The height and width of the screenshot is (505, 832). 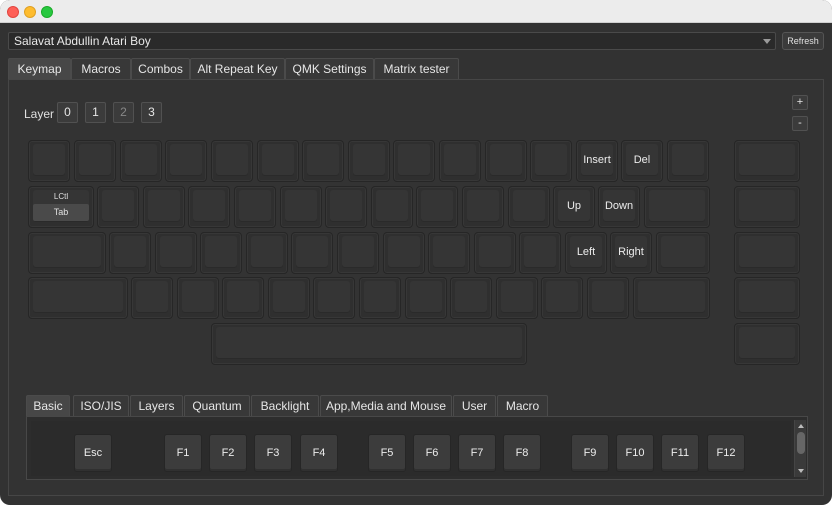 What do you see at coordinates (574, 207) in the screenshot?
I see `key-up: Up` at bounding box center [574, 207].